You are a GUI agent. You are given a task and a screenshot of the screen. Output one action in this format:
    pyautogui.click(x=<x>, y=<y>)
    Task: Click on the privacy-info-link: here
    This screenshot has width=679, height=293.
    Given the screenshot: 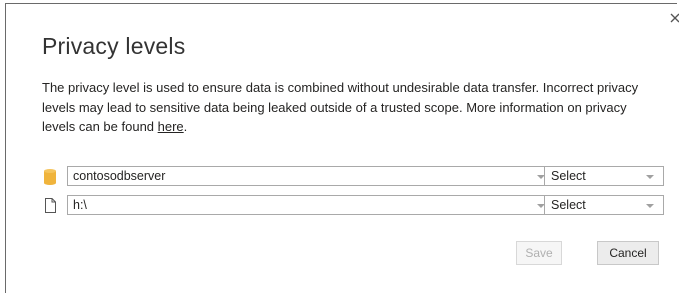 What is the action you would take?
    pyautogui.click(x=171, y=126)
    